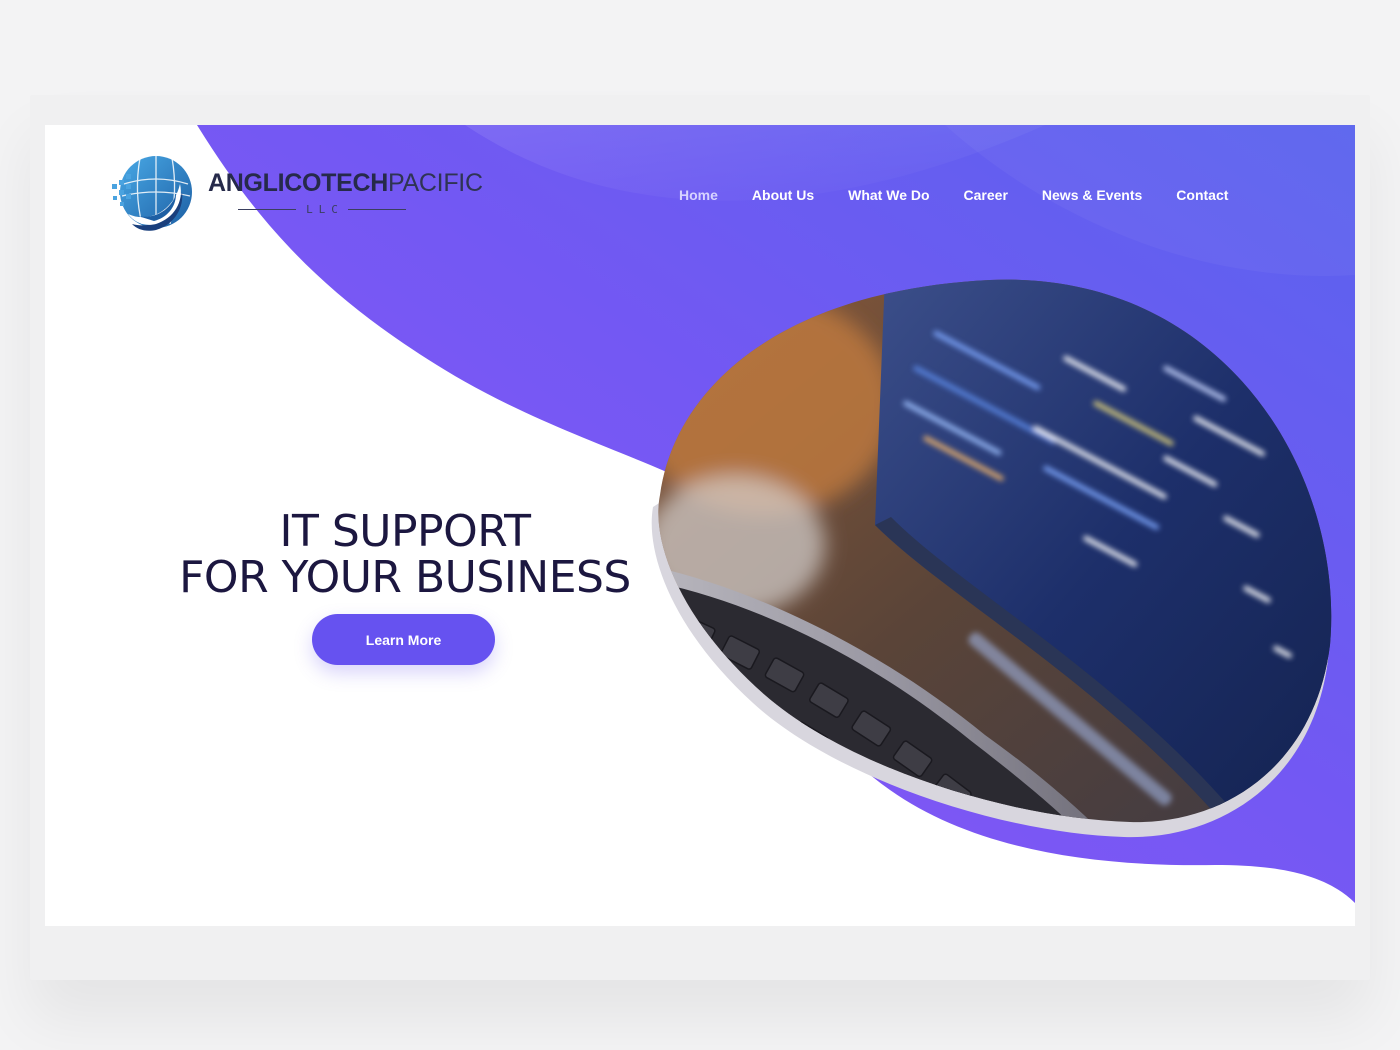 The height and width of the screenshot is (1050, 1400). What do you see at coordinates (435, 183) in the screenshot?
I see `brand-name-light: PACIFIC` at bounding box center [435, 183].